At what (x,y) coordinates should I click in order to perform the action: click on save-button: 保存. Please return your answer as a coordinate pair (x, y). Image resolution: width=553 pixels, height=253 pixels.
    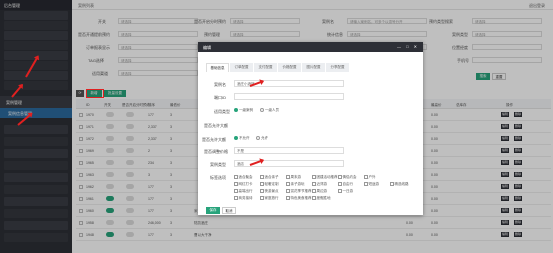
    Looking at the image, I should click on (213, 210).